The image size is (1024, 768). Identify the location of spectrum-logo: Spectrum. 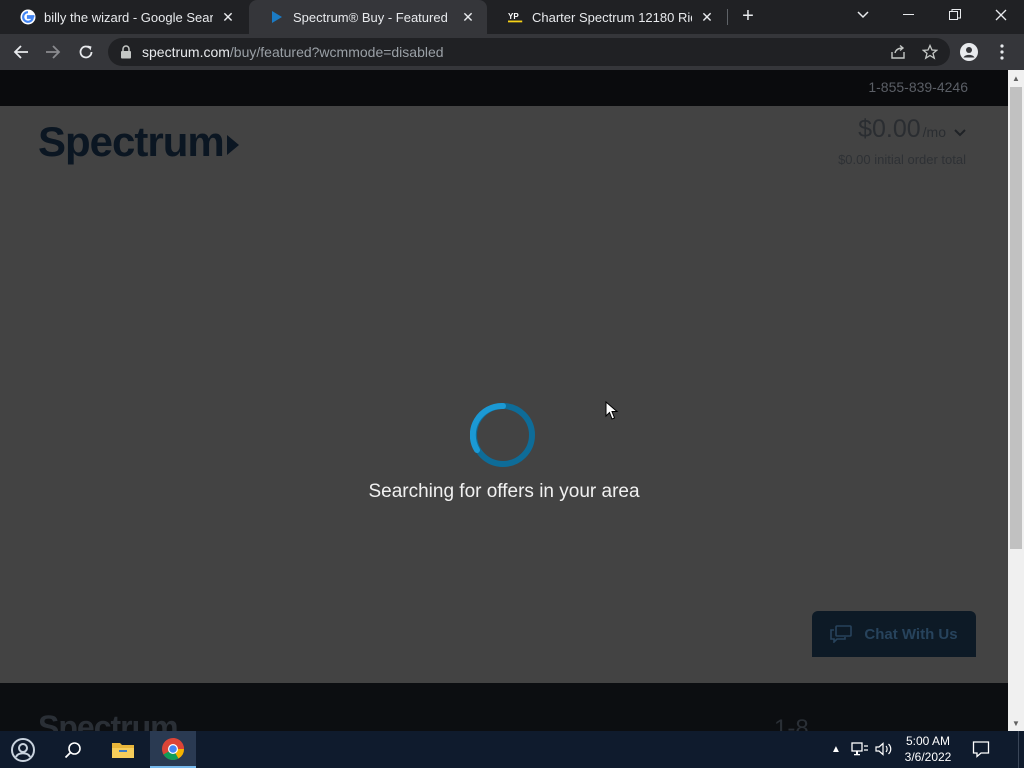
(138, 142).